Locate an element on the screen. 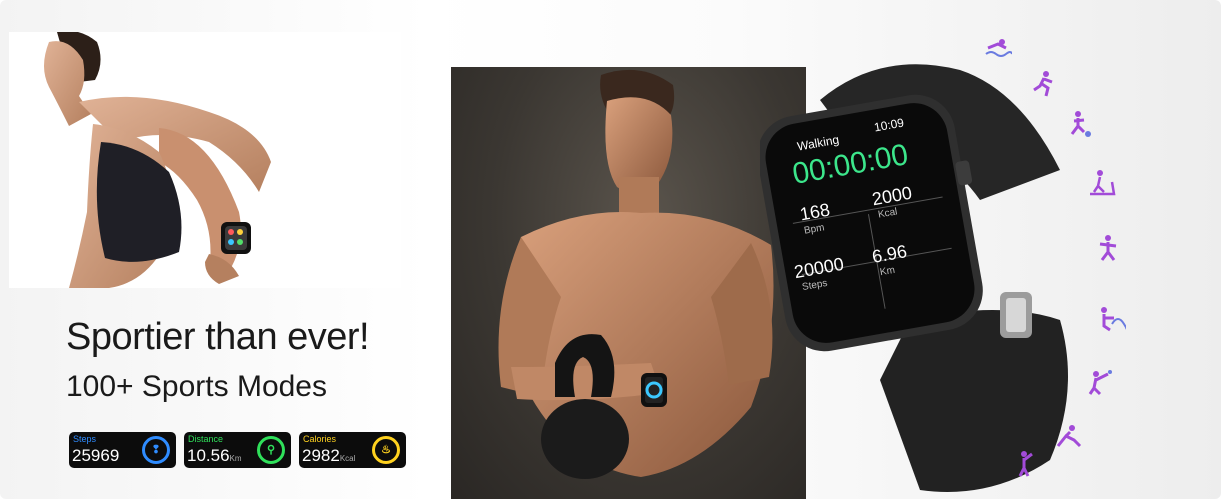  subheadline: 100+ Sports Modes is located at coordinates (196, 386).